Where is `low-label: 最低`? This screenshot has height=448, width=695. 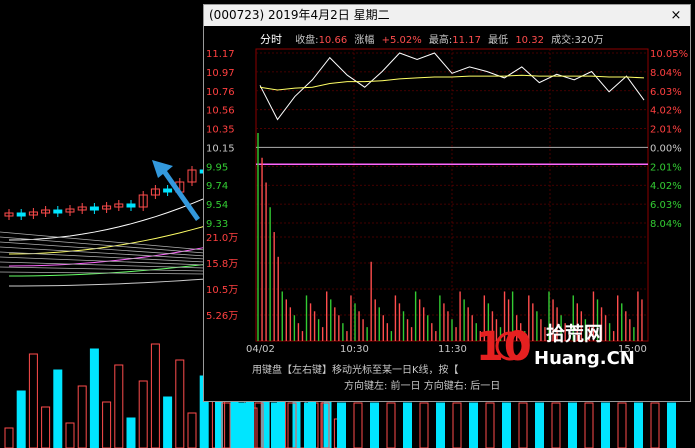
low-label: 最低 is located at coordinates (498, 40).